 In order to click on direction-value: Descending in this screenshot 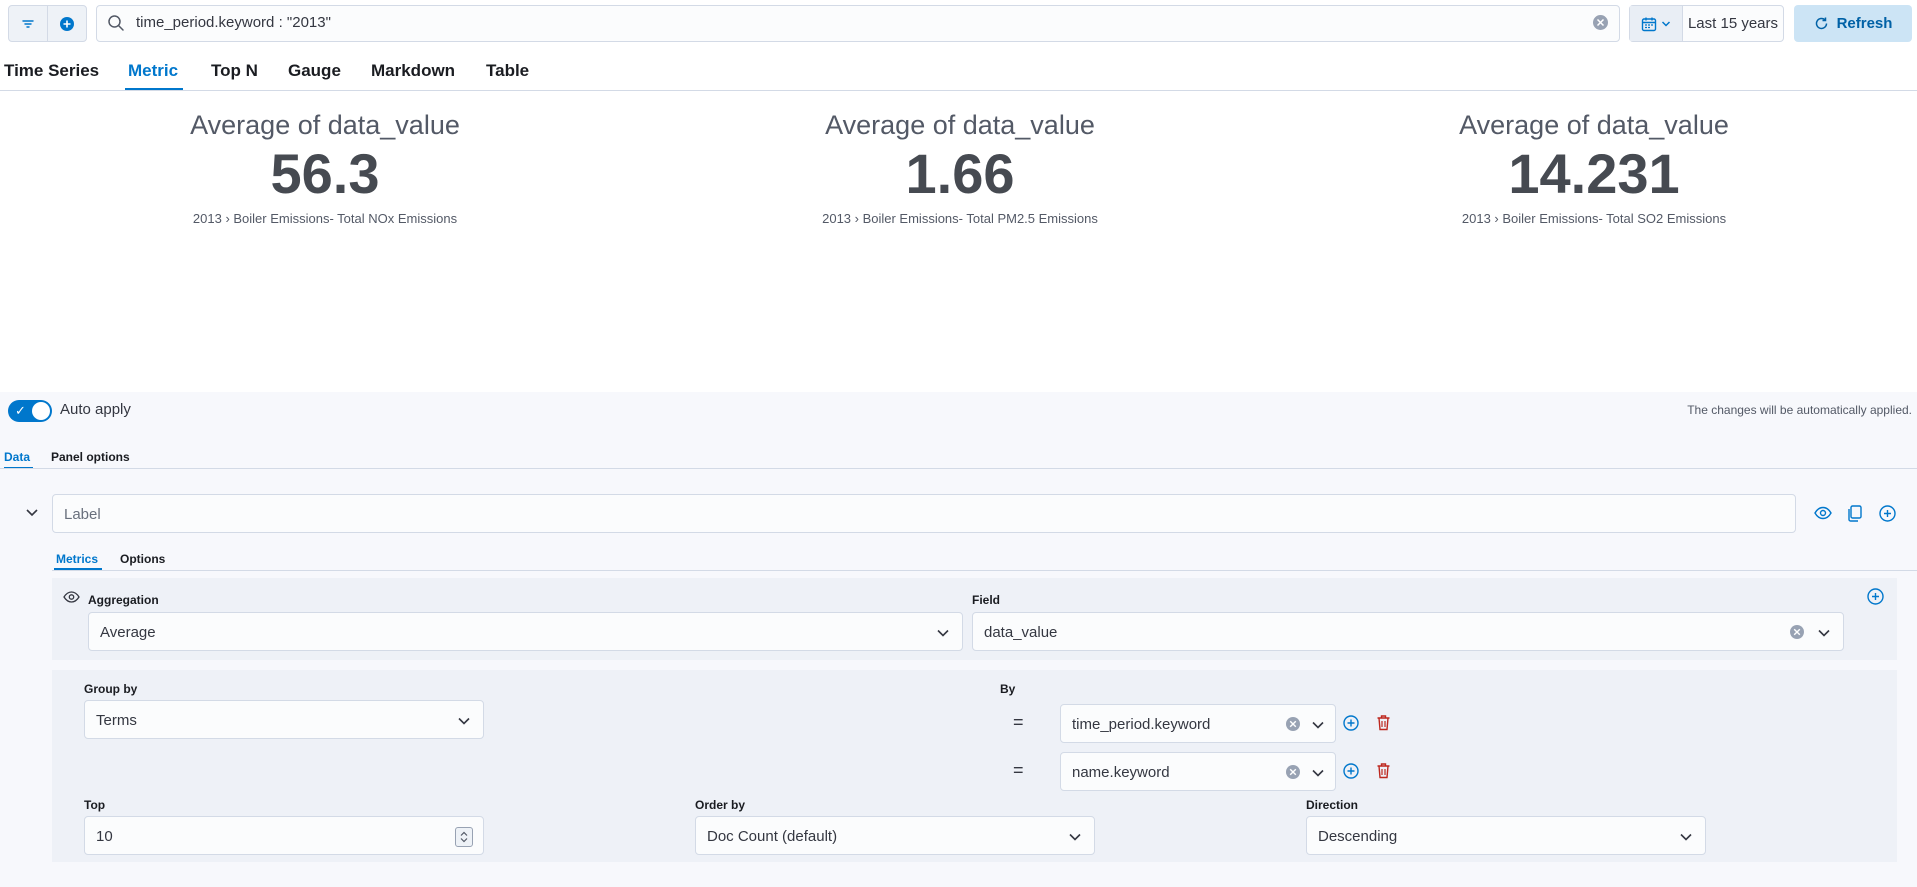, I will do `click(1358, 836)`.